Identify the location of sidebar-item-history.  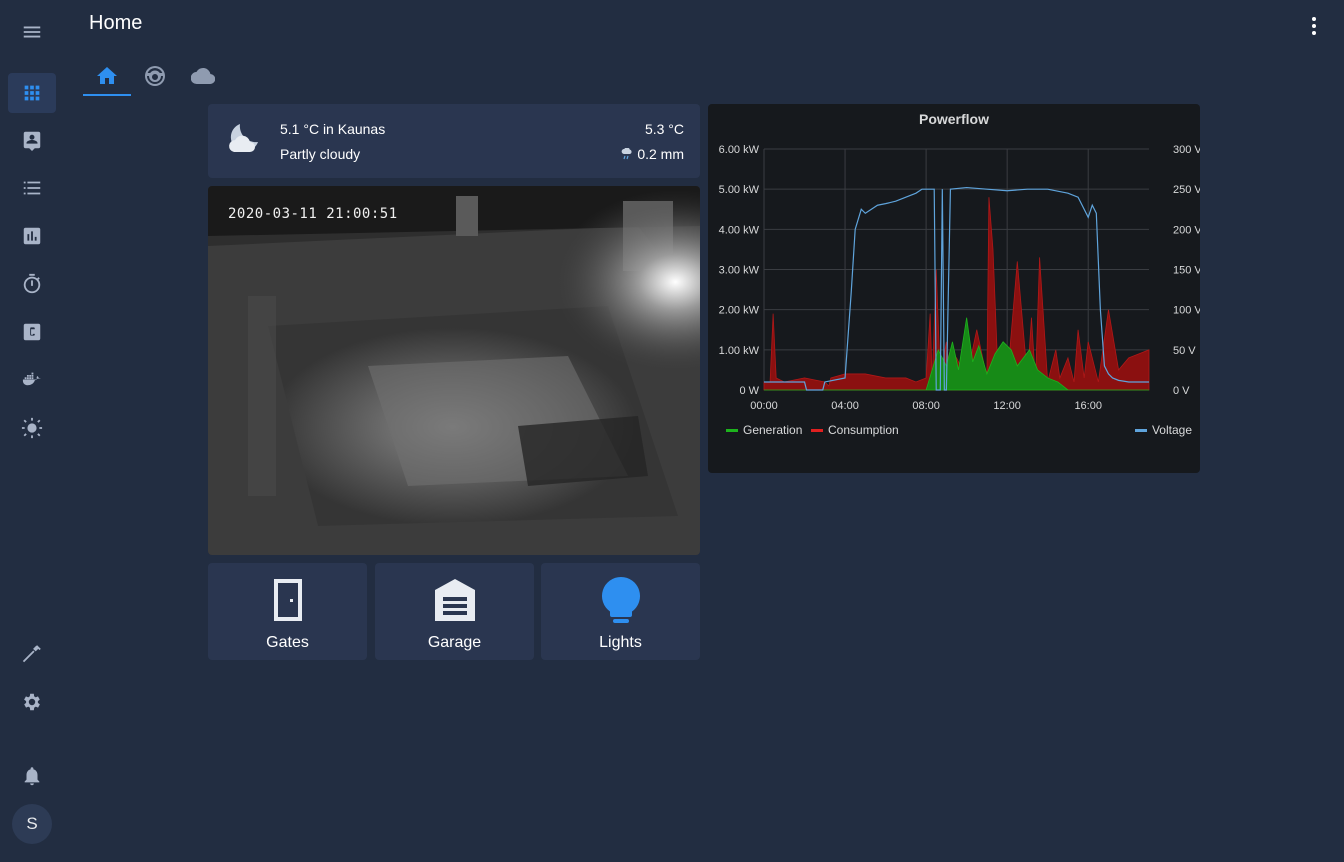
(32, 236).